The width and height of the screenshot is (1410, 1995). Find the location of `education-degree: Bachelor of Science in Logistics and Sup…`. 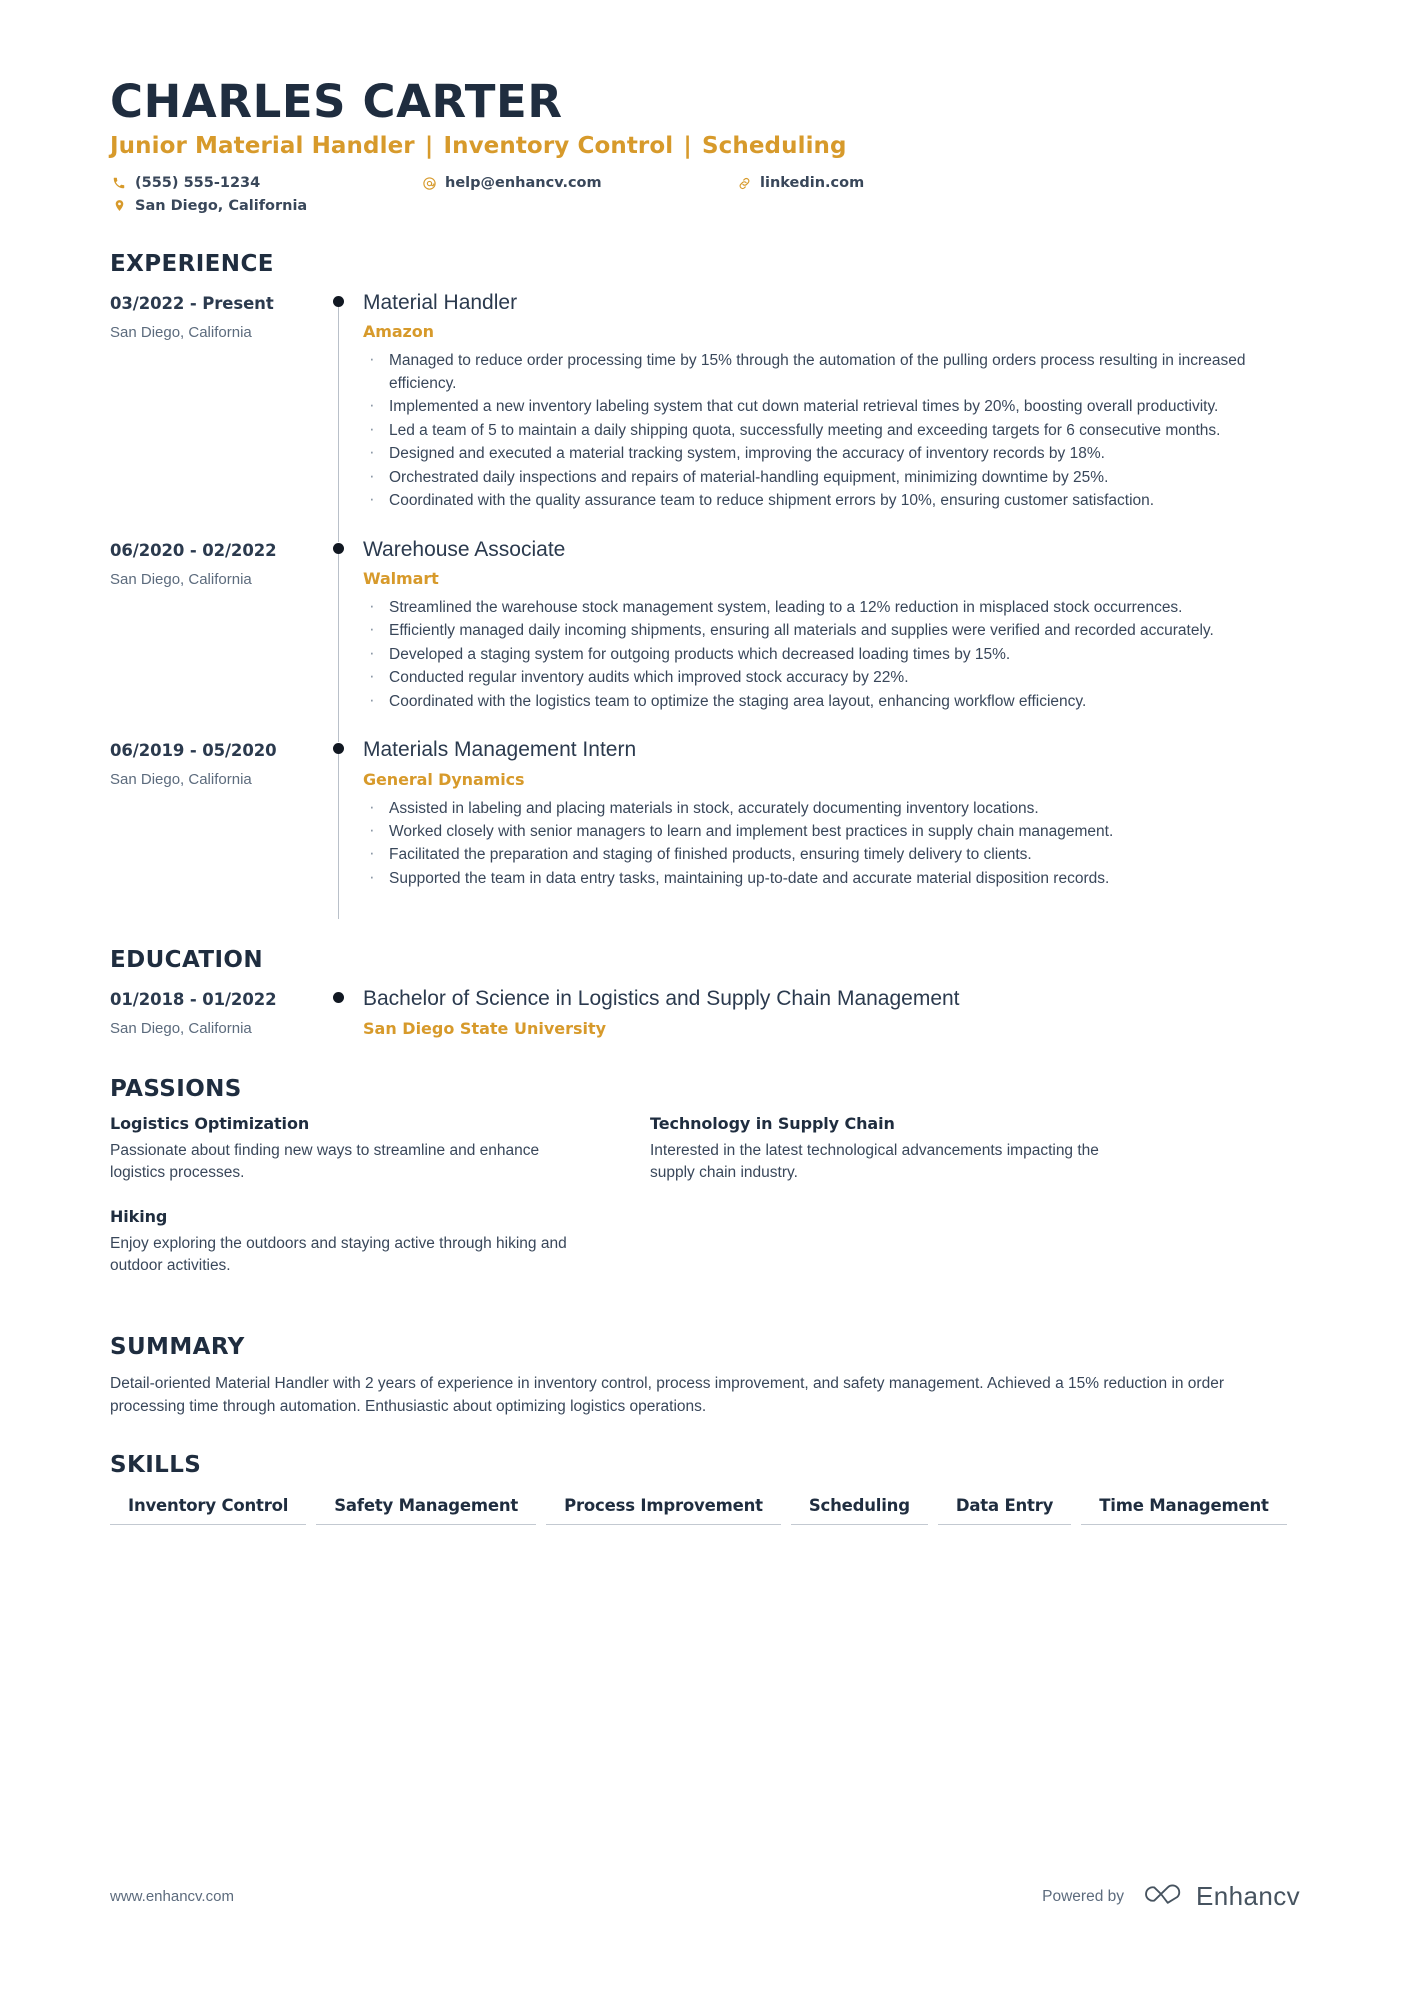

education-degree: Bachelor of Science in Logistics and Sup… is located at coordinates (661, 999).